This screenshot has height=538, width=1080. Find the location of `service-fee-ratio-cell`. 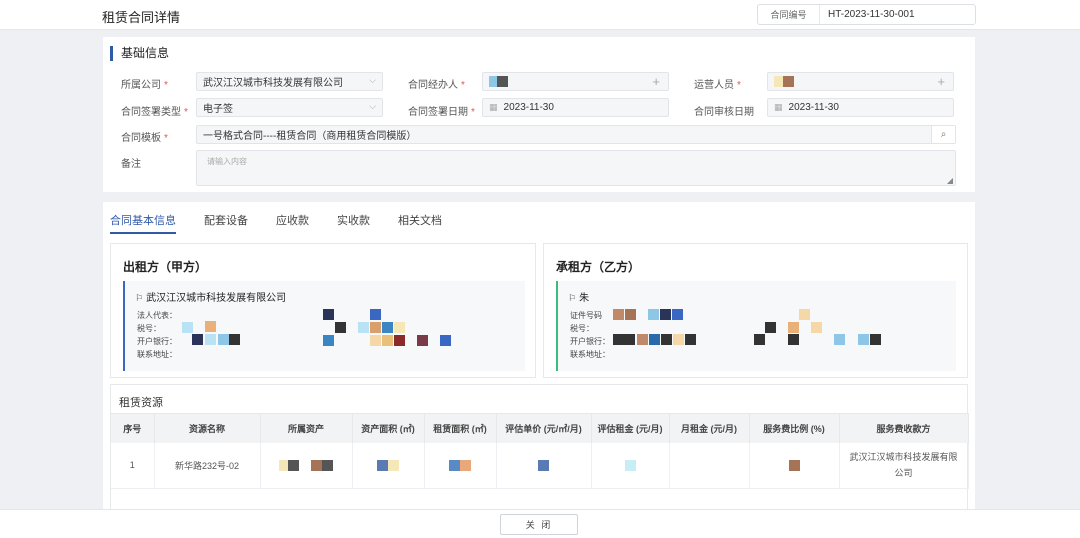

service-fee-ratio-cell is located at coordinates (794, 465).